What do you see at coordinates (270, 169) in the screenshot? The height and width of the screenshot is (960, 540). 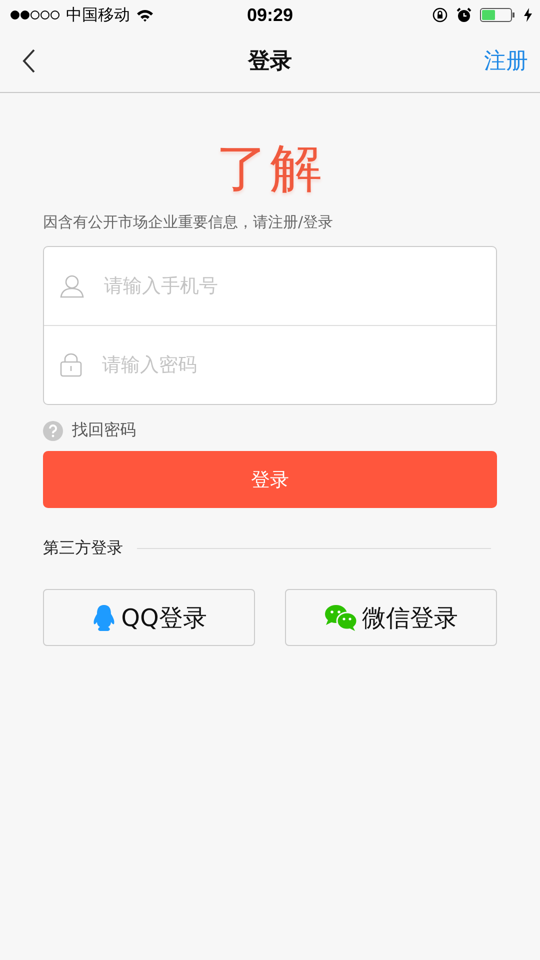 I see `app-logo: 了解` at bounding box center [270, 169].